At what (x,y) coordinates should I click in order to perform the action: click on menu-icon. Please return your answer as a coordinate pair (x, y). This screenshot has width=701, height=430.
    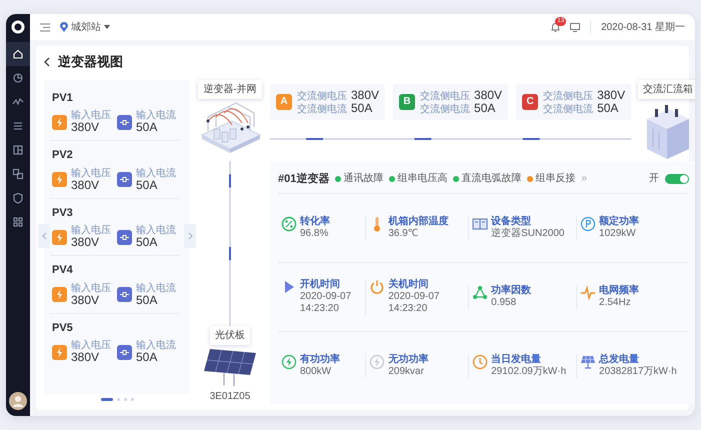
    Looking at the image, I should click on (45, 27).